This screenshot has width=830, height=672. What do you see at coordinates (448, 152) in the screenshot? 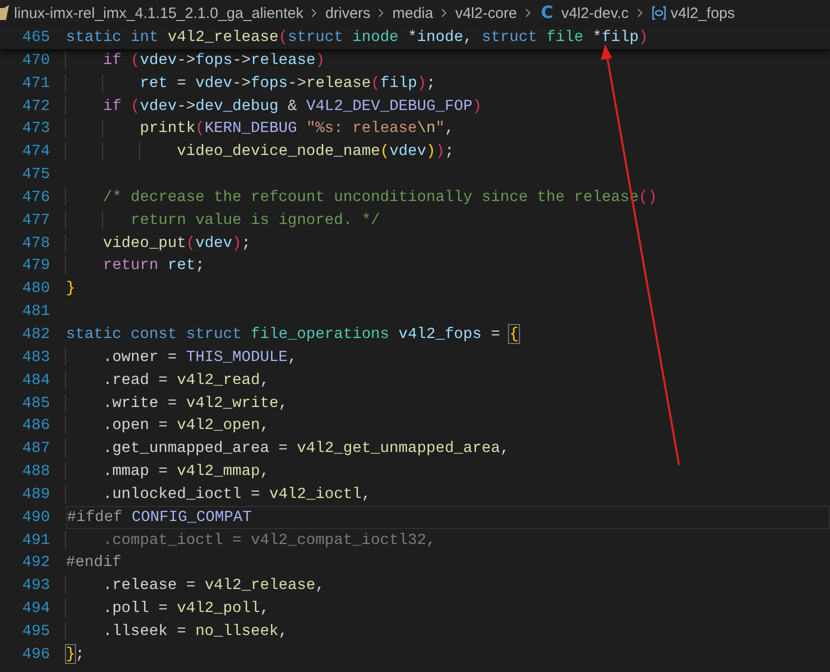
I see `code-line: video_device_node_name(vdev));` at bounding box center [448, 152].